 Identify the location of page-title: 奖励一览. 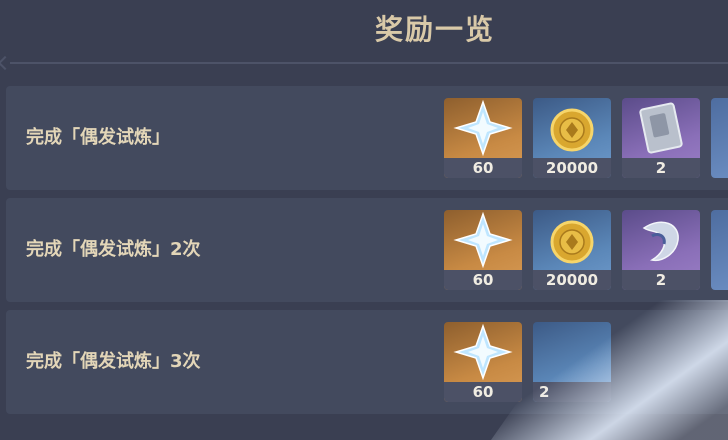
(434, 29).